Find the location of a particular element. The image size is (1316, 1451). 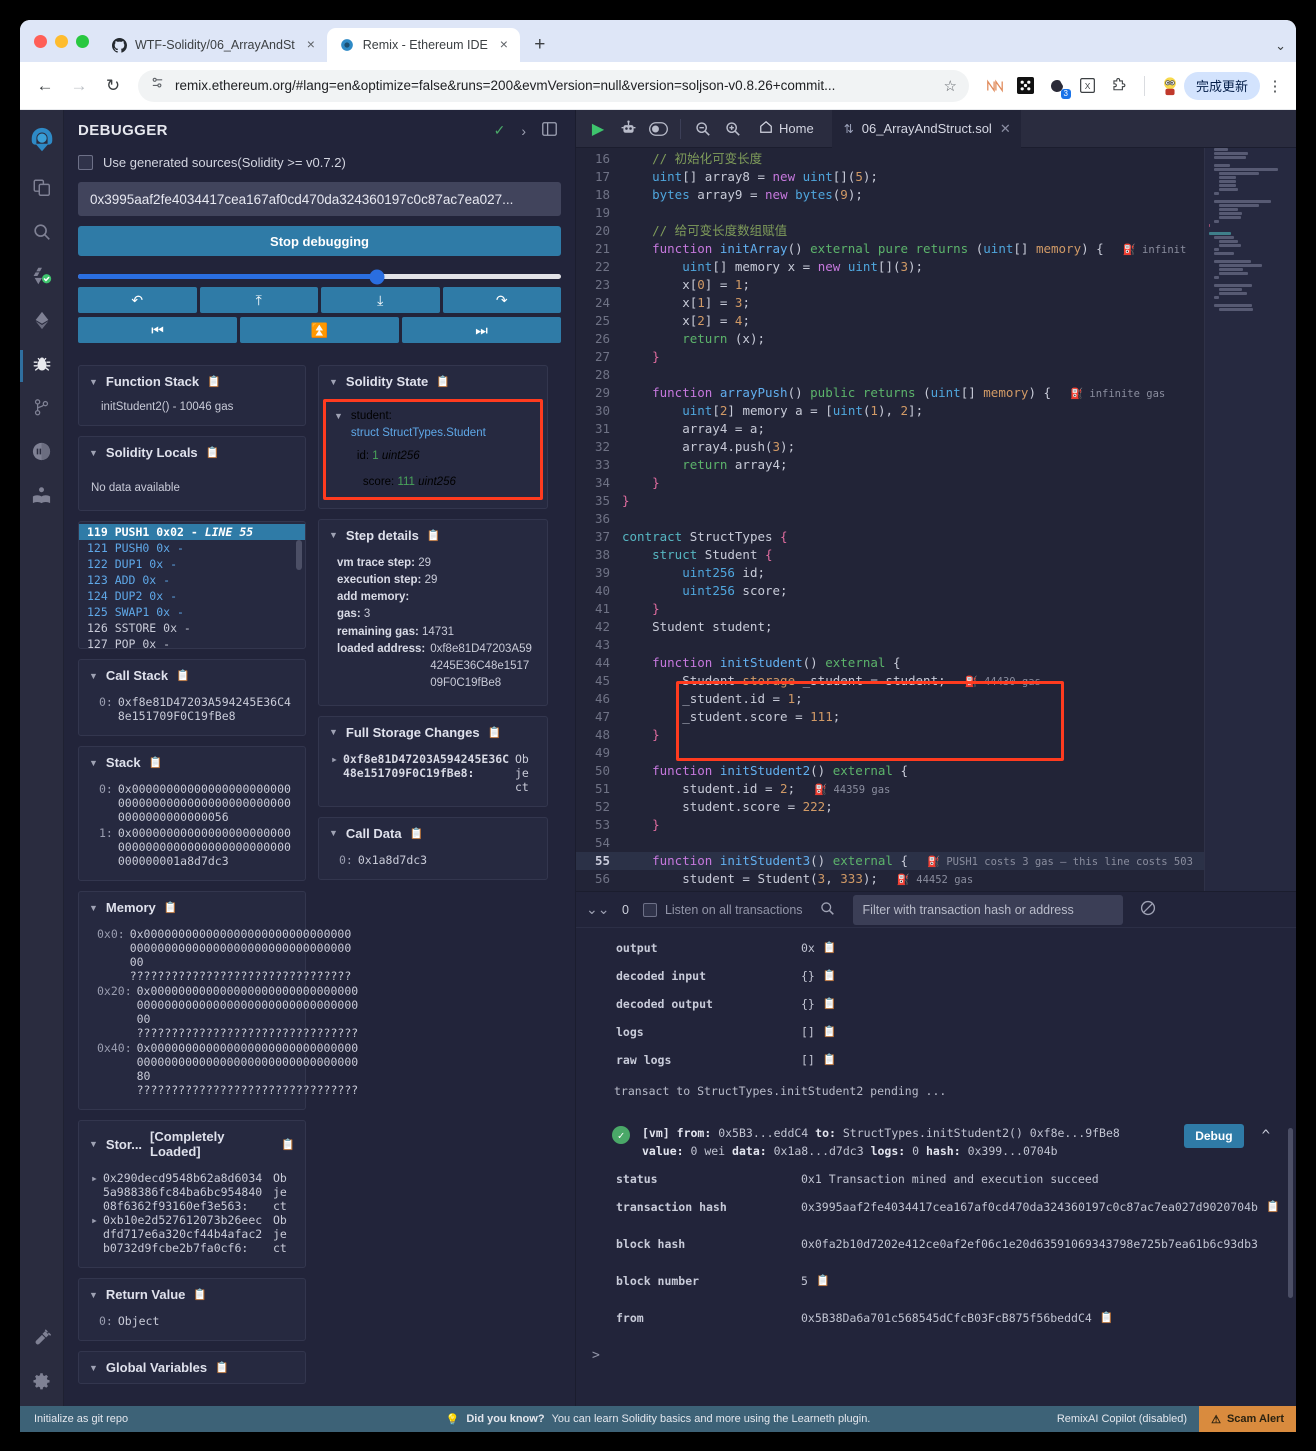

code-line: 18 bytes array9 = new bytes(9); is located at coordinates (936, 195).